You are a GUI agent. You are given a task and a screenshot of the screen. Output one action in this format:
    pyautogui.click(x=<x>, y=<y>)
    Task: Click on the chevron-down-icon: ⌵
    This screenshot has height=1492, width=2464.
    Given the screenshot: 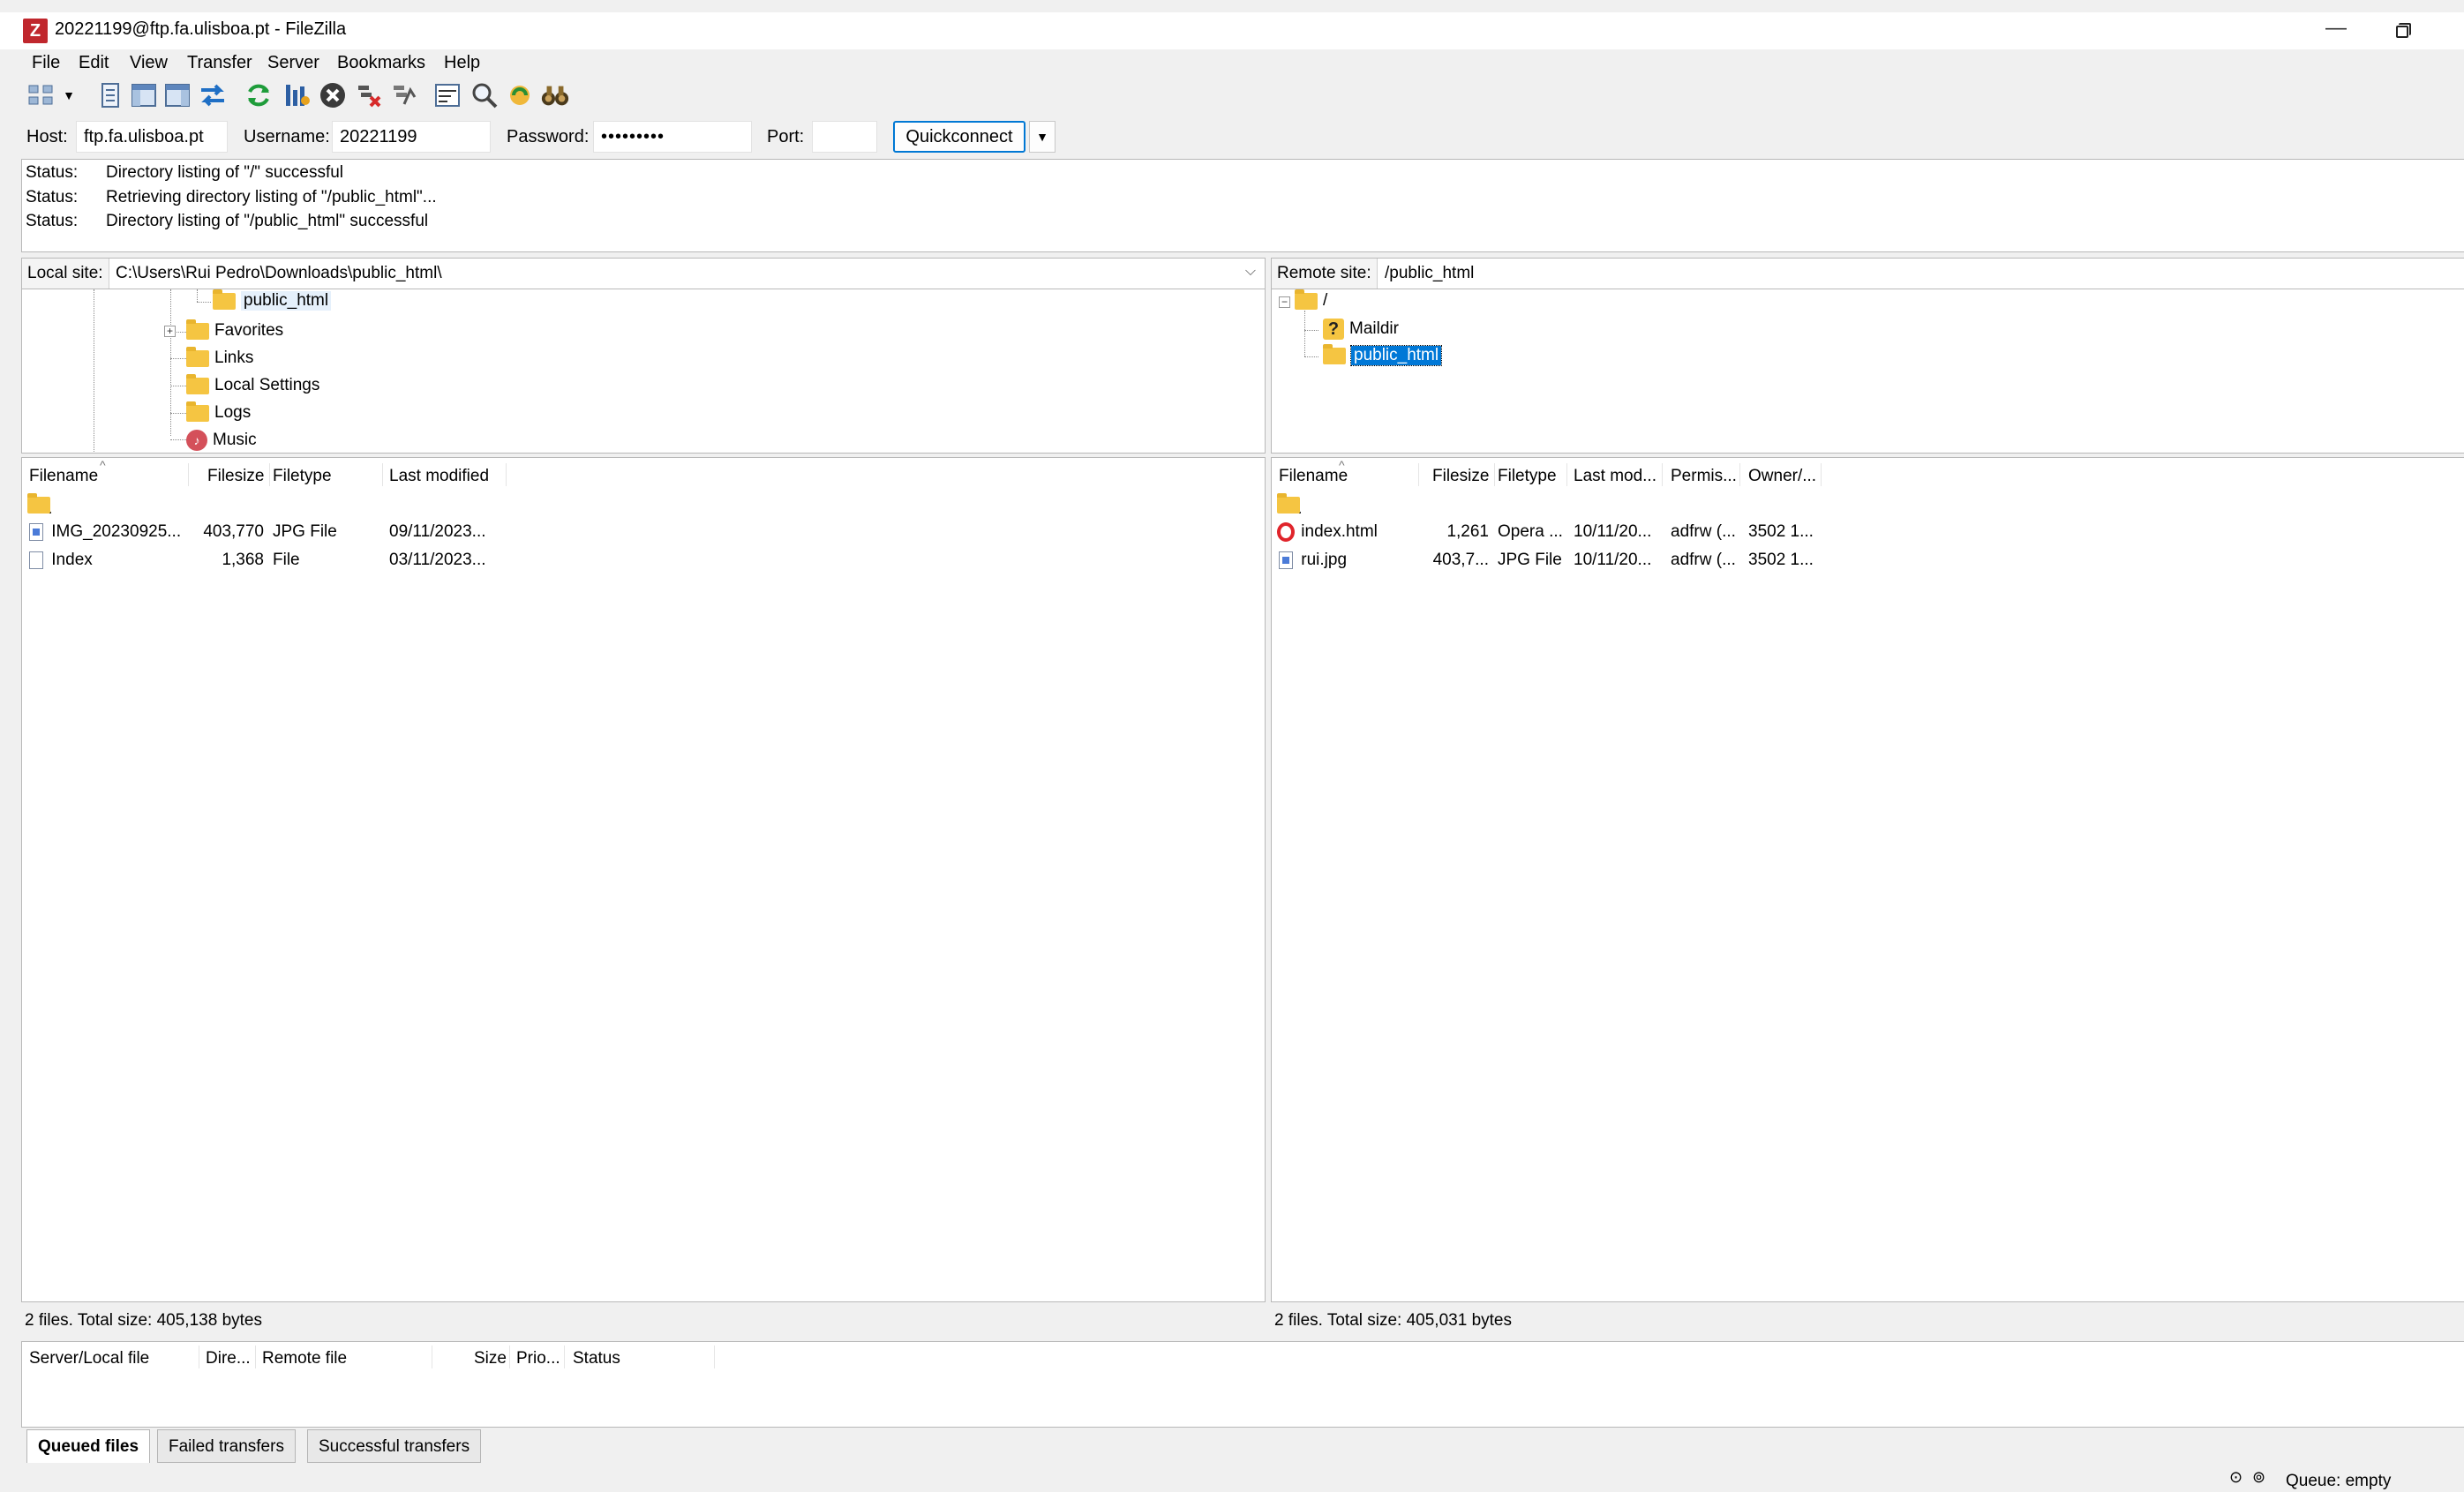 What is the action you would take?
    pyautogui.click(x=1250, y=272)
    